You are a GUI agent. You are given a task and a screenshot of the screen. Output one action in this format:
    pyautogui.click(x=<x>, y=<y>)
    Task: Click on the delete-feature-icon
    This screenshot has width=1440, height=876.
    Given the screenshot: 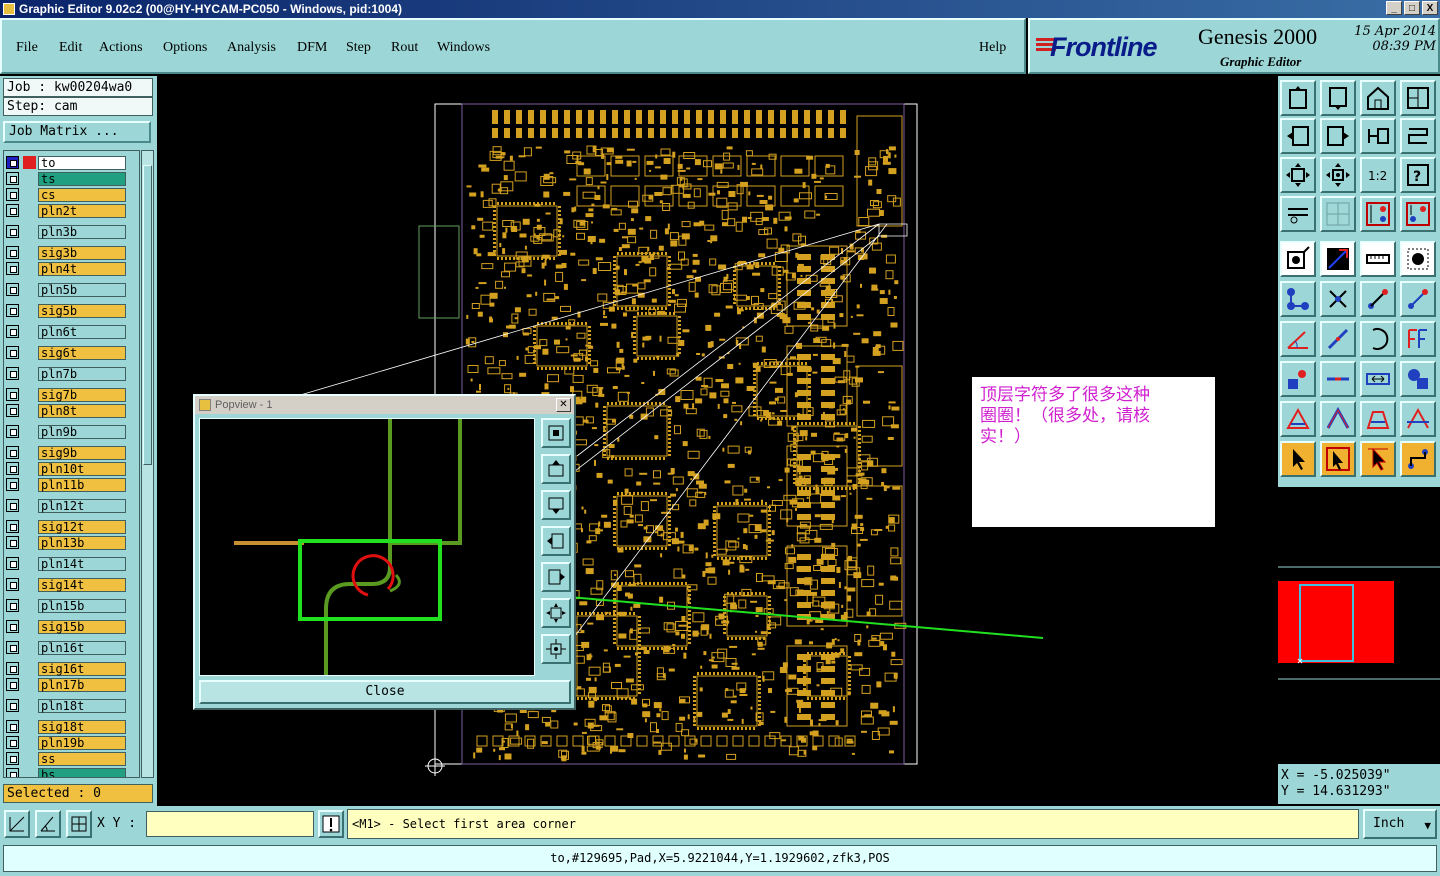 What is the action you would take?
    pyautogui.click(x=1338, y=299)
    